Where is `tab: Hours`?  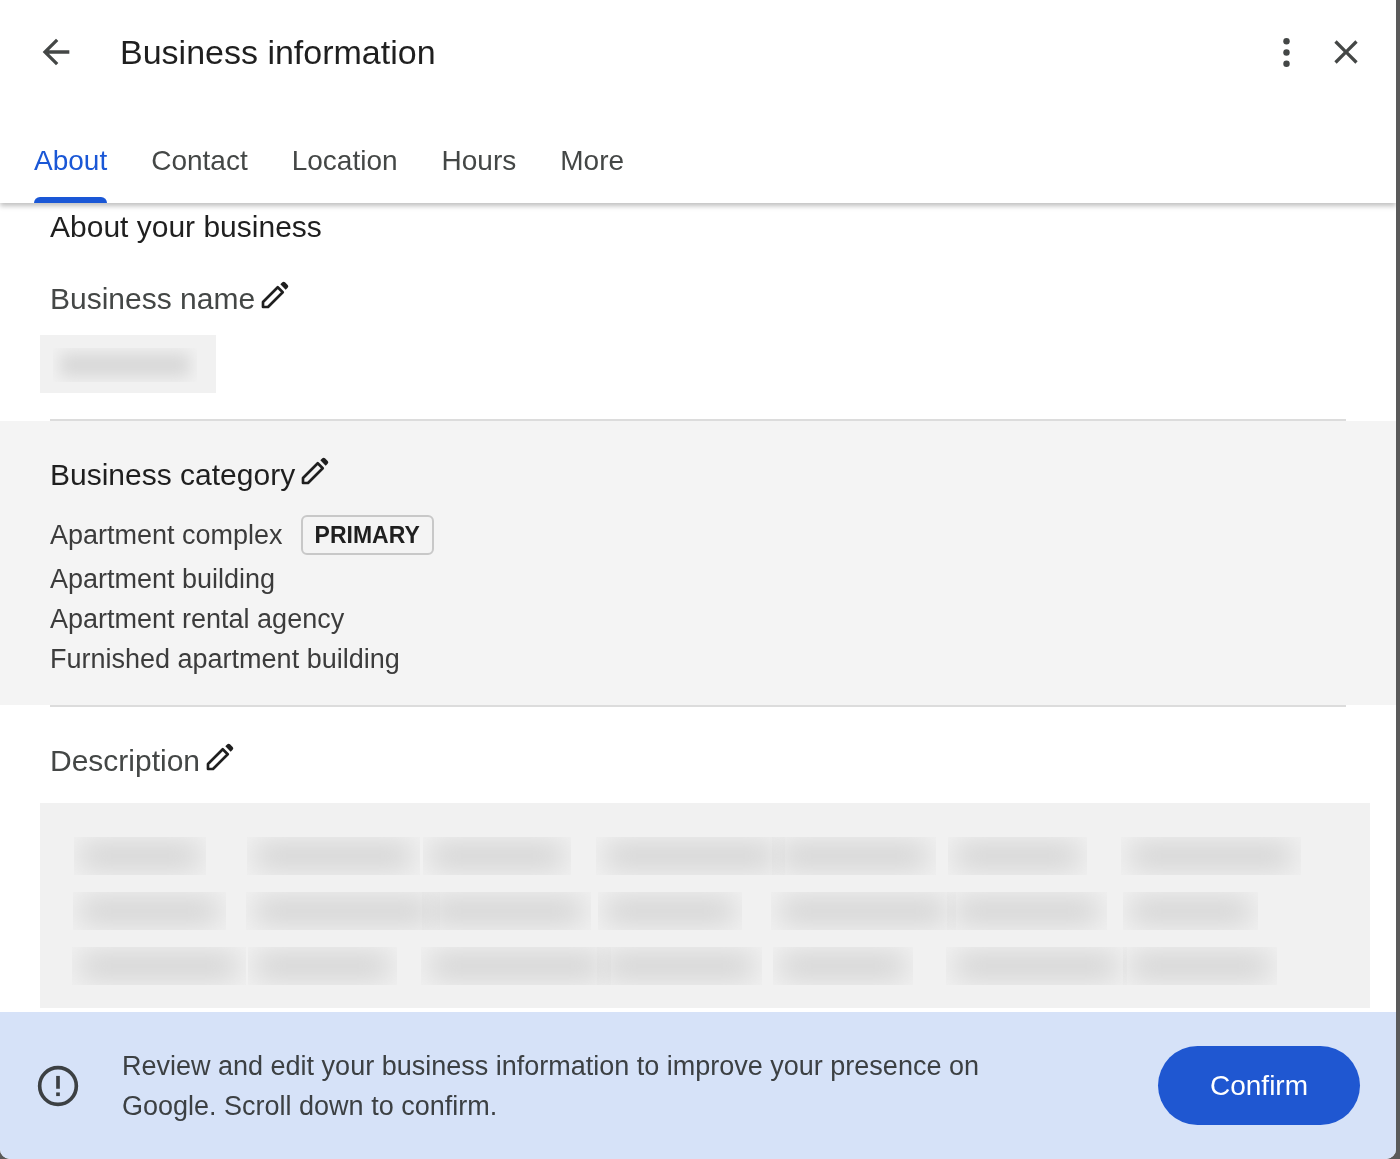 tab: Hours is located at coordinates (489, 153).